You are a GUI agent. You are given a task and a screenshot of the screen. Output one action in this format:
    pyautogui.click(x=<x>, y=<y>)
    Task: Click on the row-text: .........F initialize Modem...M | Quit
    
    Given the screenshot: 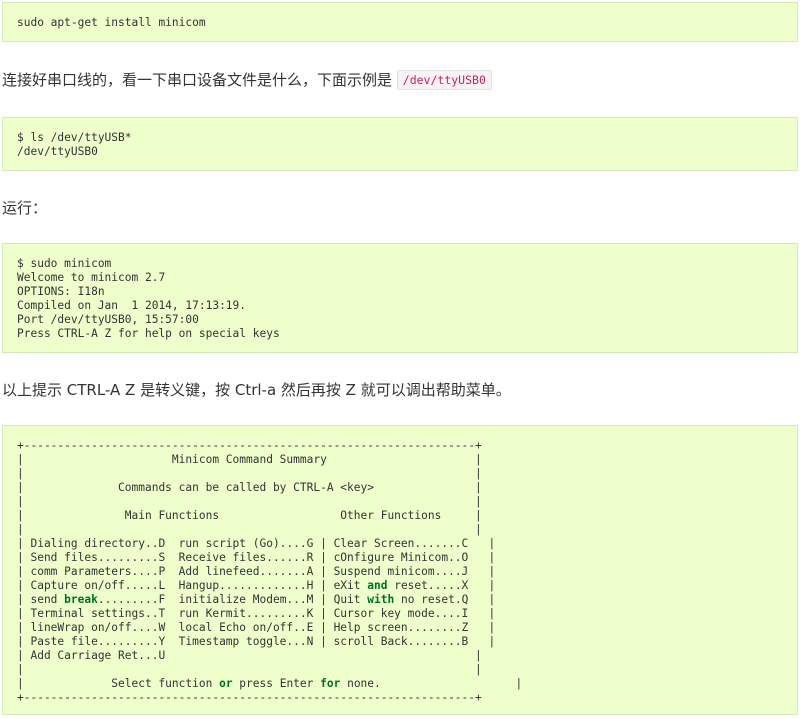 What is the action you would take?
    pyautogui.click(x=232, y=599)
    